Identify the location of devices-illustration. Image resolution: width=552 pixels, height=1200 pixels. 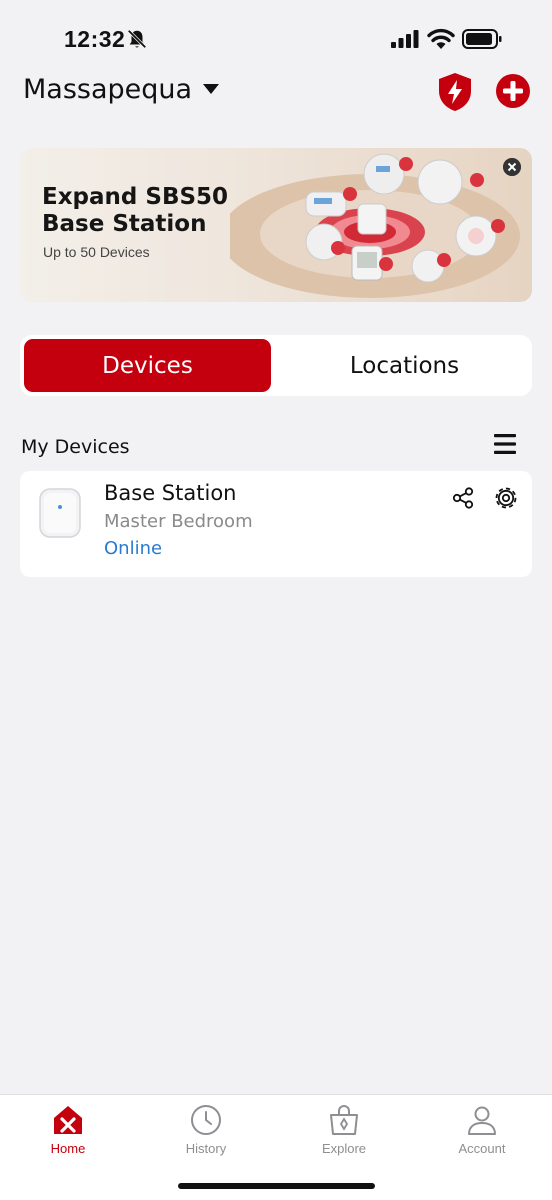
(375, 225).